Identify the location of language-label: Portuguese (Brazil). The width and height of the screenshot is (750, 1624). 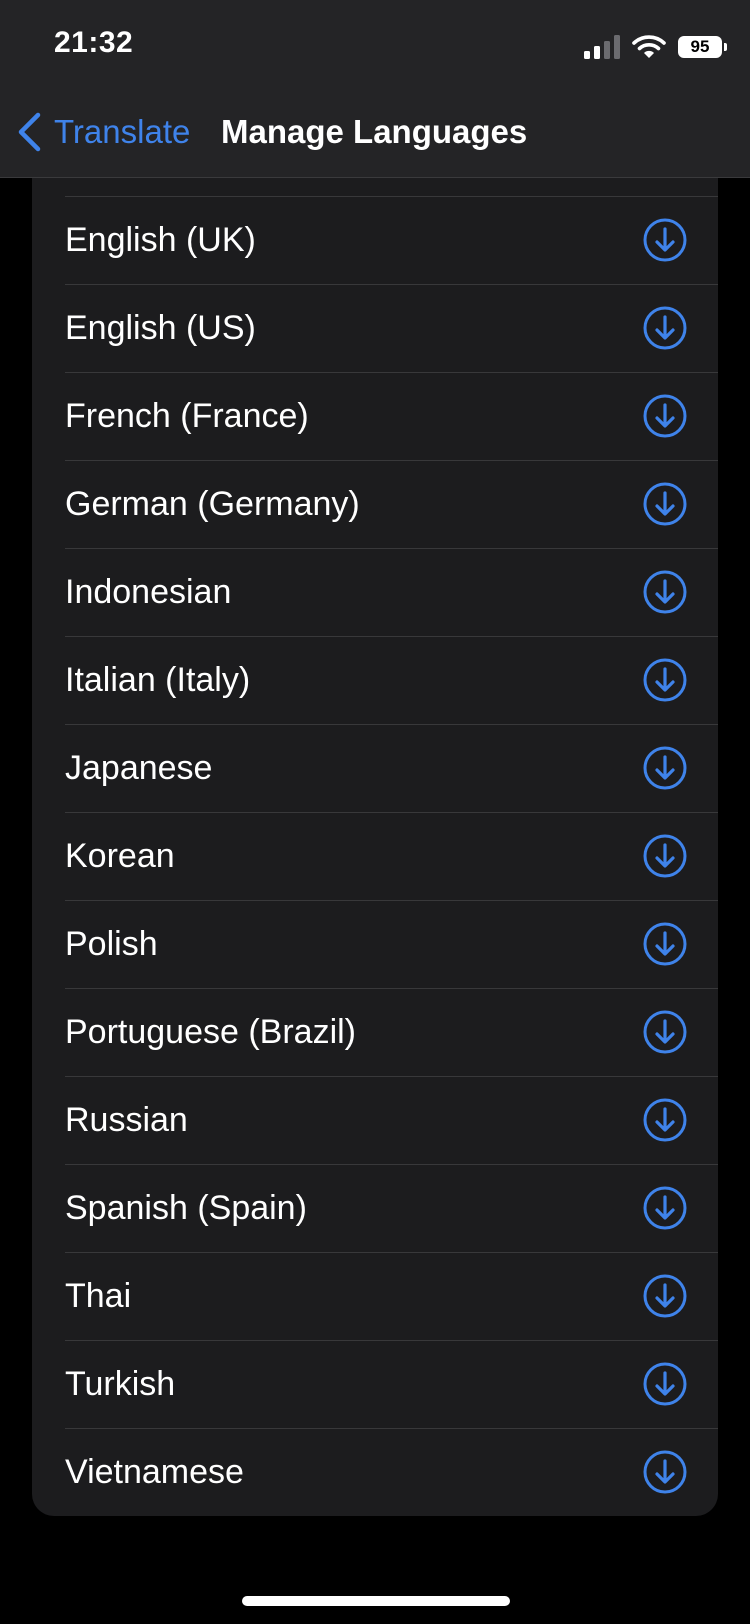
(211, 1032).